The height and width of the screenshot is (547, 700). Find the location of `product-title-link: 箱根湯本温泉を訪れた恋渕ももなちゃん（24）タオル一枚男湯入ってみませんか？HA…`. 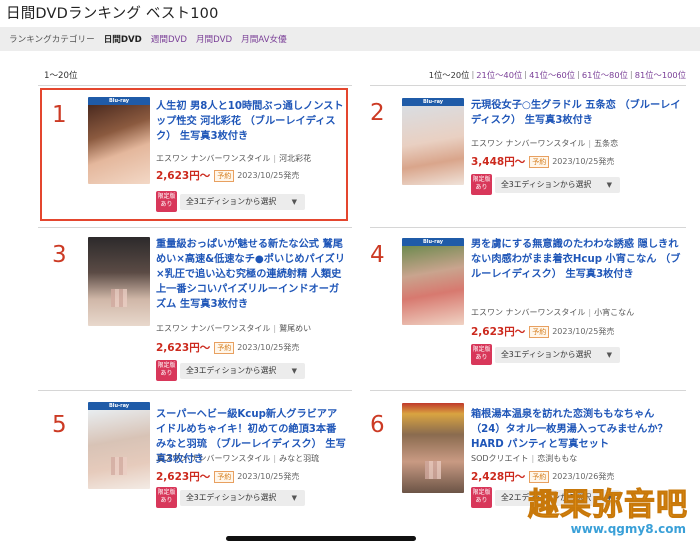

product-title-link: 箱根湯本温泉を訪れた恋渕ももなちゃん（24）タオル一枚男湯入ってみませんか？HA… is located at coordinates (576, 429).